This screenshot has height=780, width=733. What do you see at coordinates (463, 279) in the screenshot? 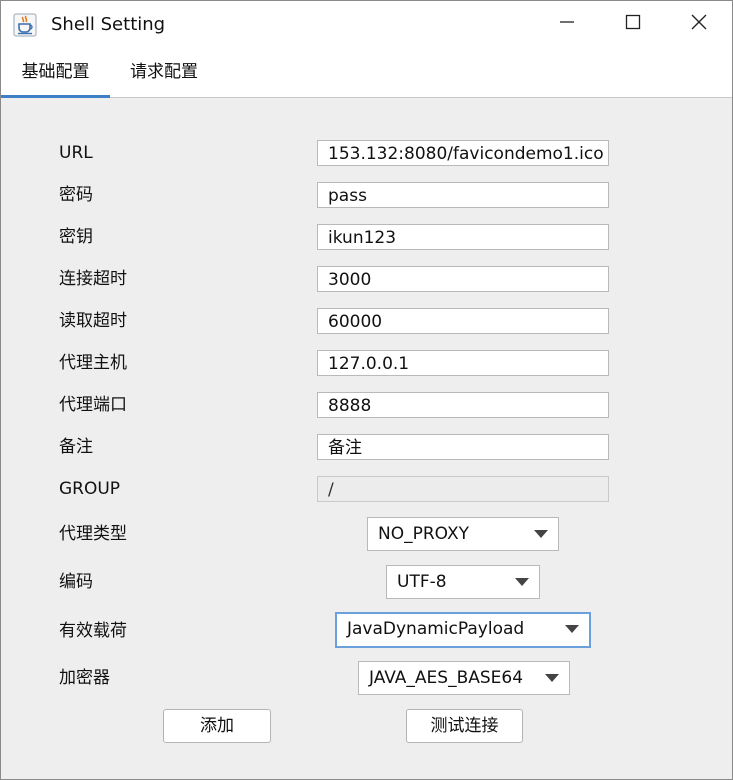
I see `connect-timeout-field: 3000` at bounding box center [463, 279].